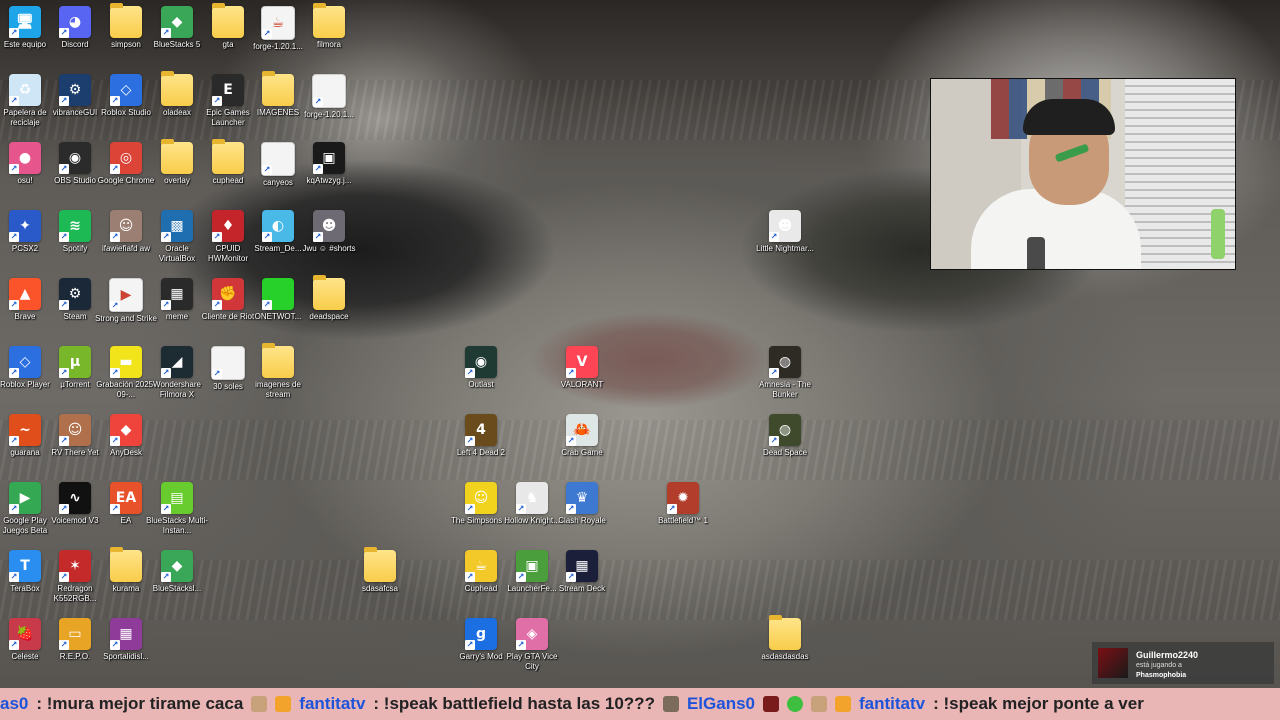 The width and height of the screenshot is (1280, 720). Describe the element at coordinates (582, 452) in the screenshot. I see `desktop-icon-label: Crab Game` at that location.